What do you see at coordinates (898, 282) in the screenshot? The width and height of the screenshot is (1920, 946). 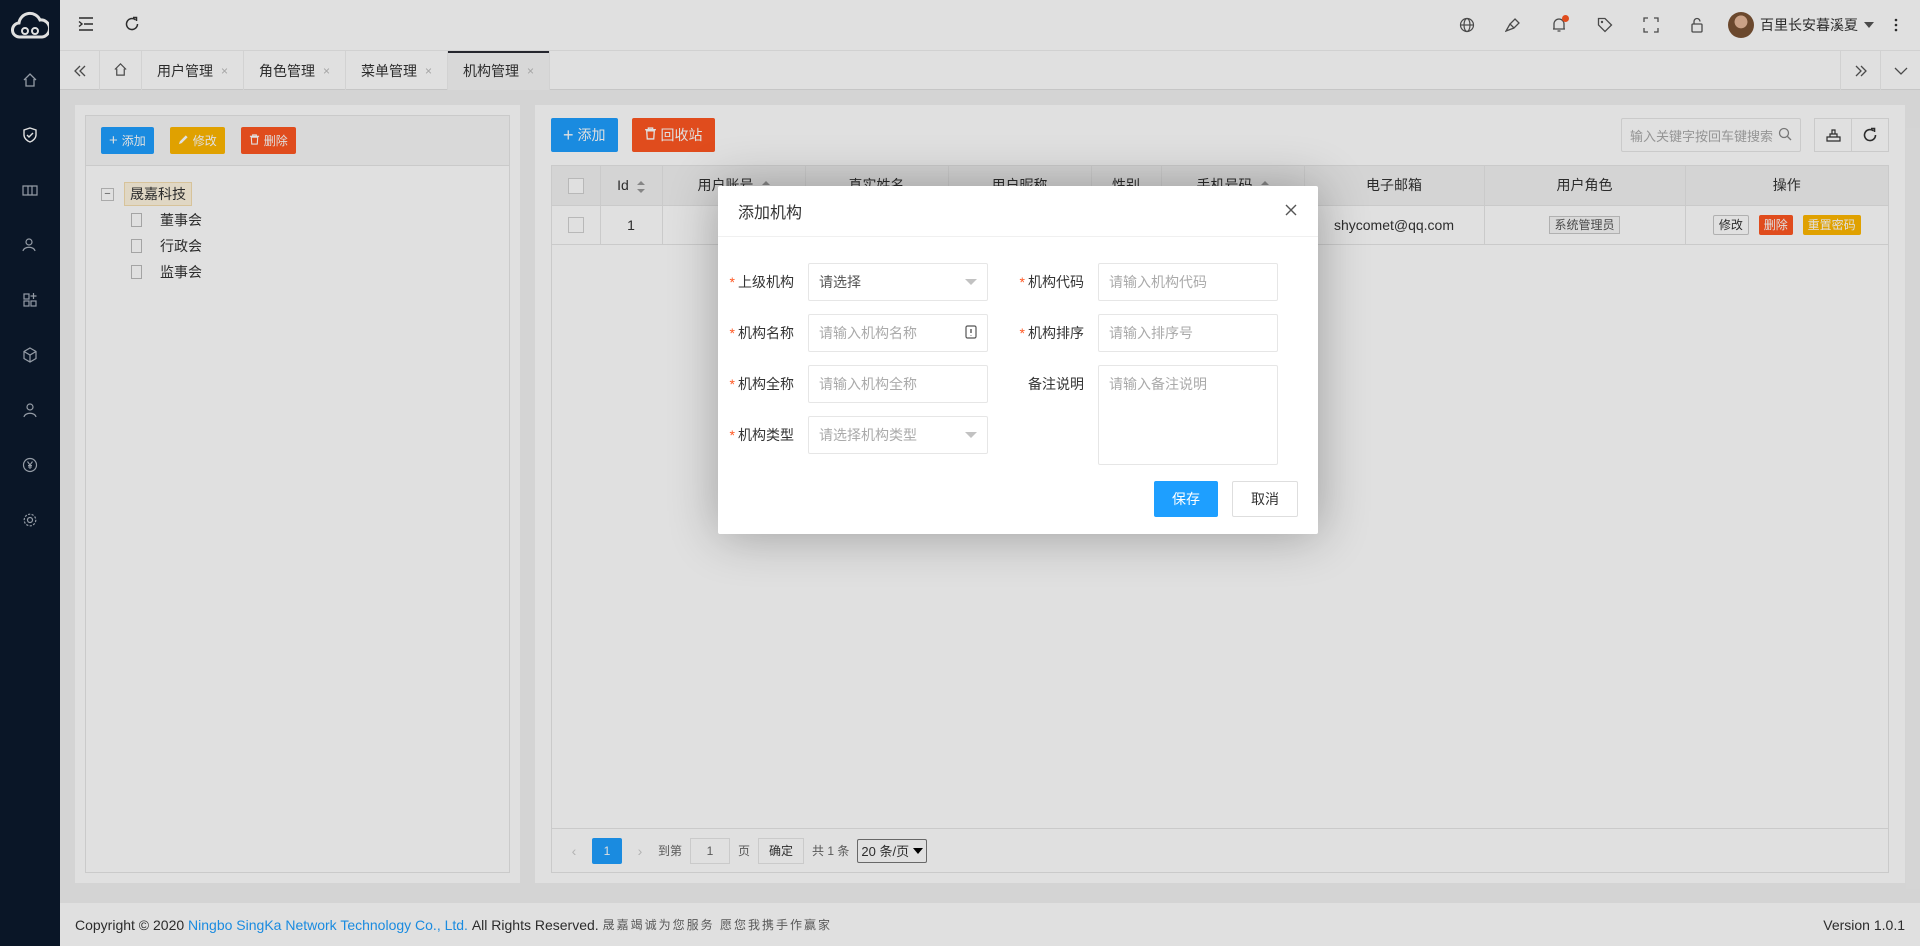 I see `parent-org-select: 请选择` at bounding box center [898, 282].